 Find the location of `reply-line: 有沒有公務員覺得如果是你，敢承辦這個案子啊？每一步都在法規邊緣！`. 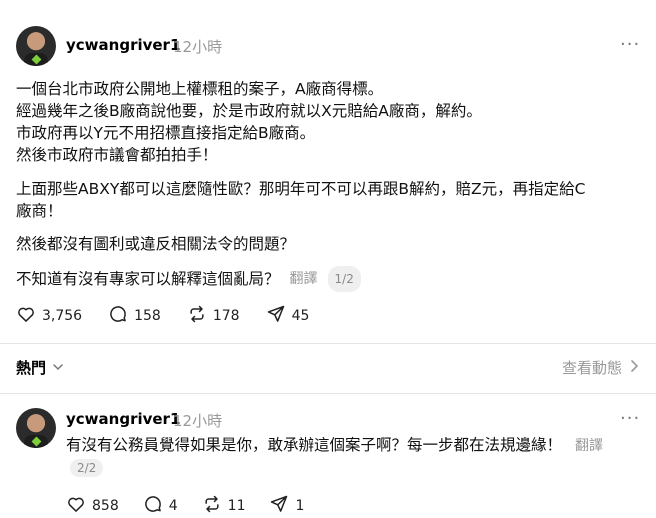

reply-line: 有沒有公務員覺得如果是你，敢承辦這個案子啊？每一步都在法規邊緣！ is located at coordinates (314, 445).